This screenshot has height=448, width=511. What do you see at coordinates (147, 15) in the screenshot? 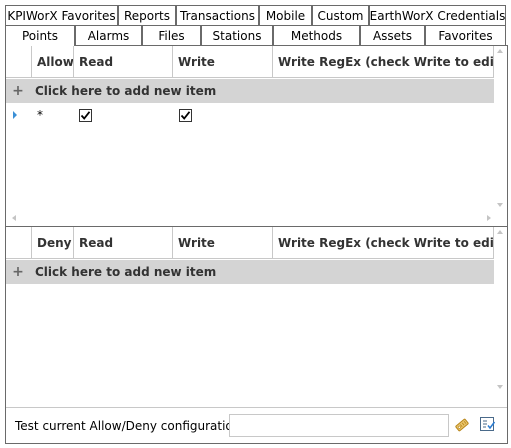
I see `tab-reports: Reports` at bounding box center [147, 15].